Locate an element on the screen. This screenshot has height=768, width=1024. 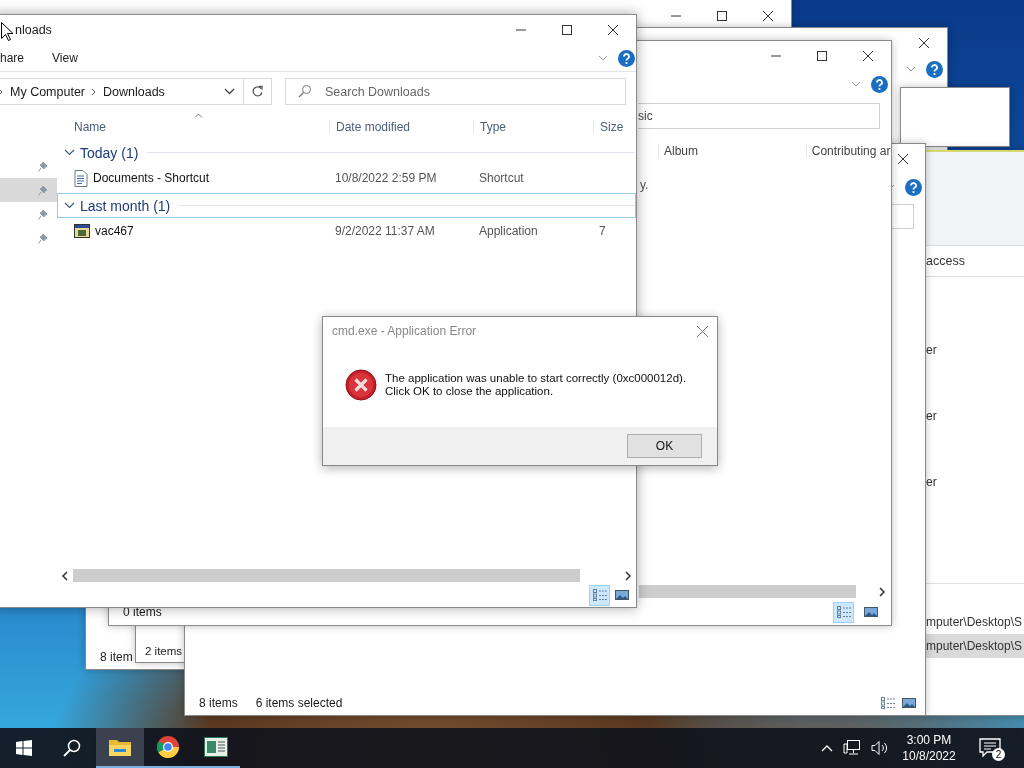
column-header: Date modified is located at coordinates (401, 127).